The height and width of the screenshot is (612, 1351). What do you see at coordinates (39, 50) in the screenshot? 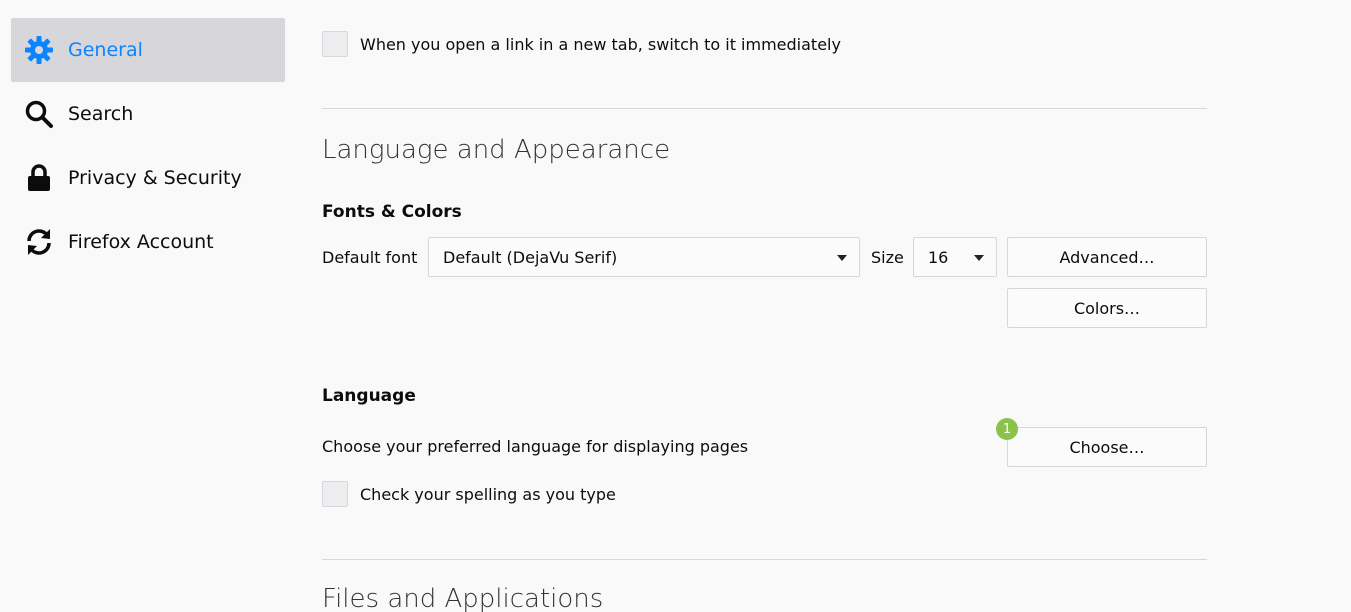
I see `gear-icon` at bounding box center [39, 50].